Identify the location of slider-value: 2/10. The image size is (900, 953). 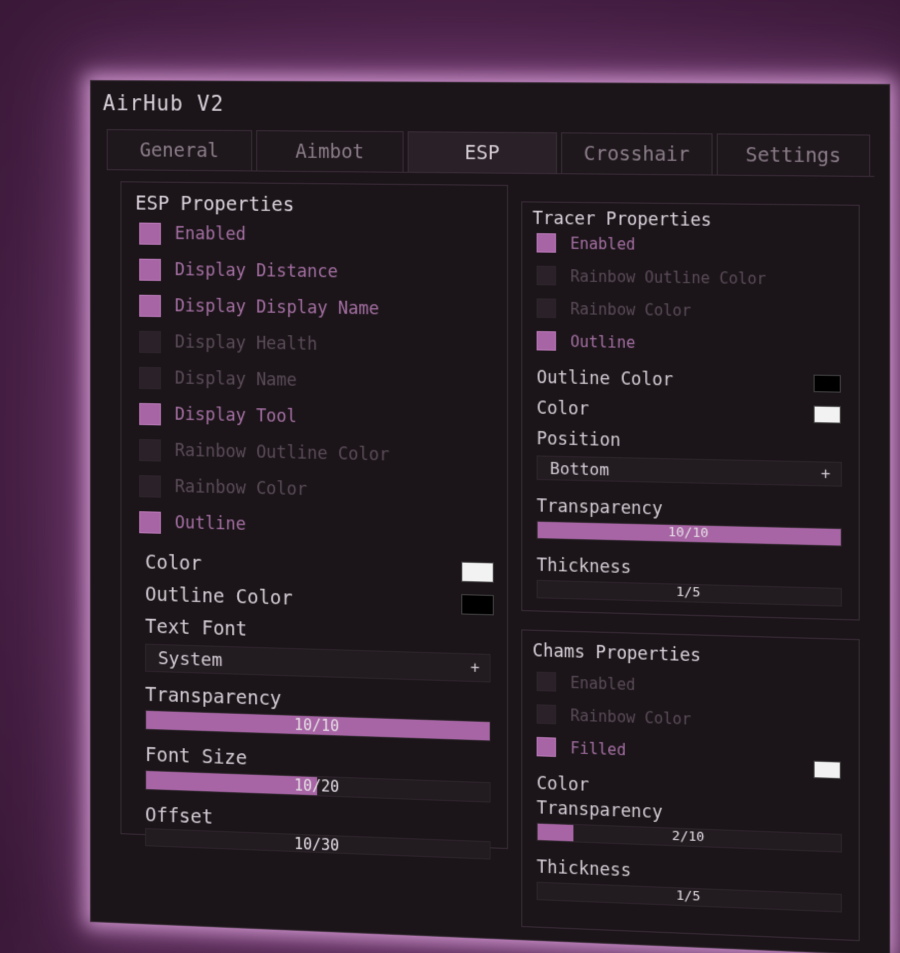
(689, 838).